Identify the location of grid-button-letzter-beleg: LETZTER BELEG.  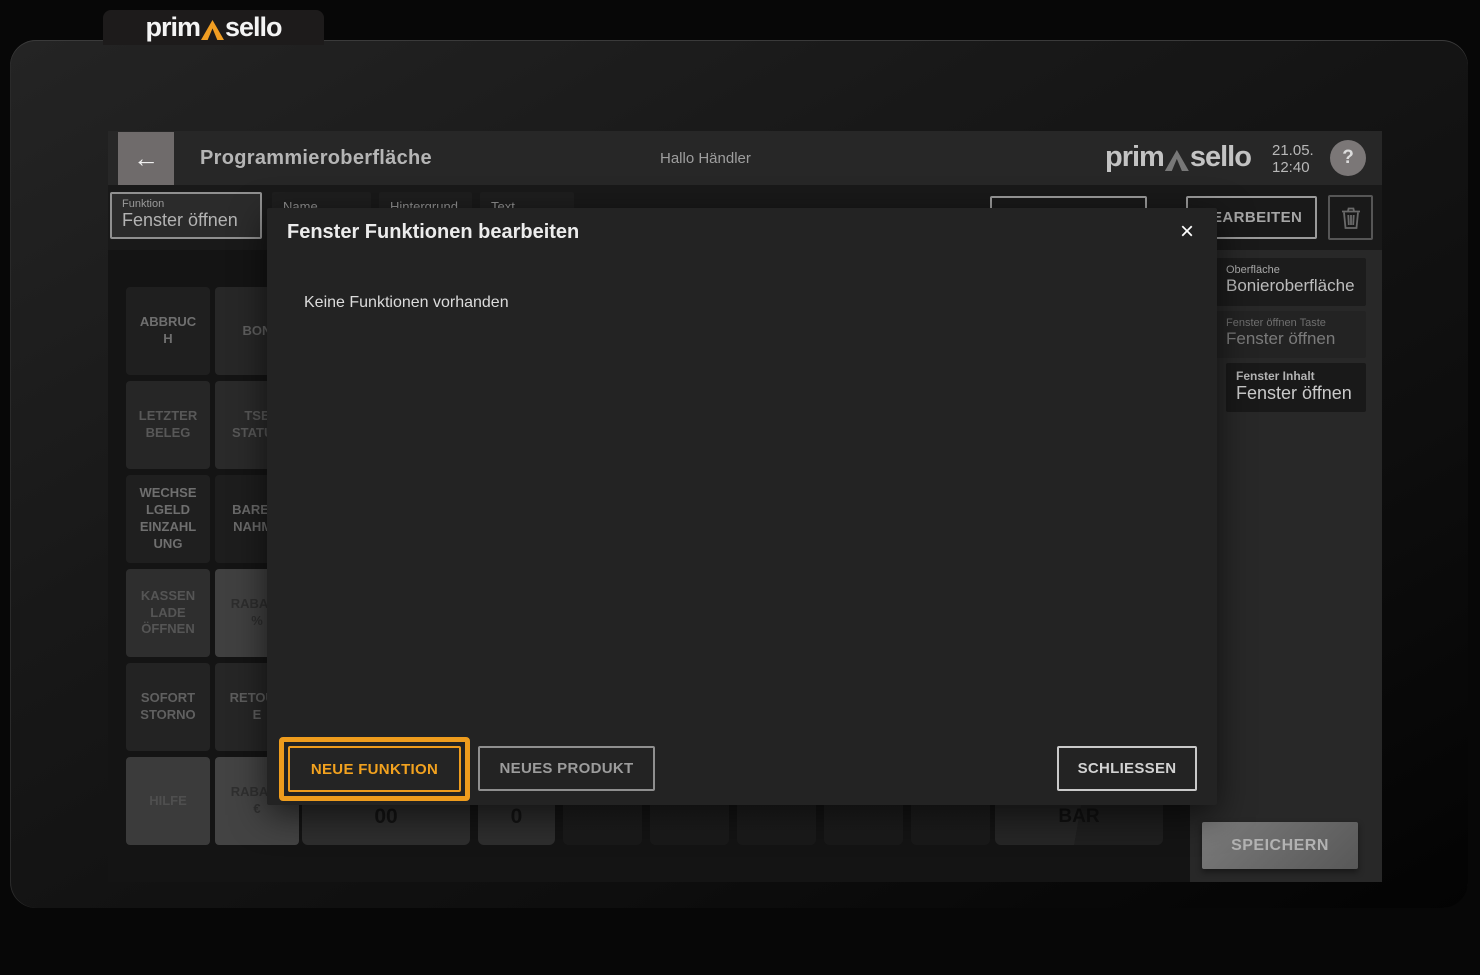
(168, 425).